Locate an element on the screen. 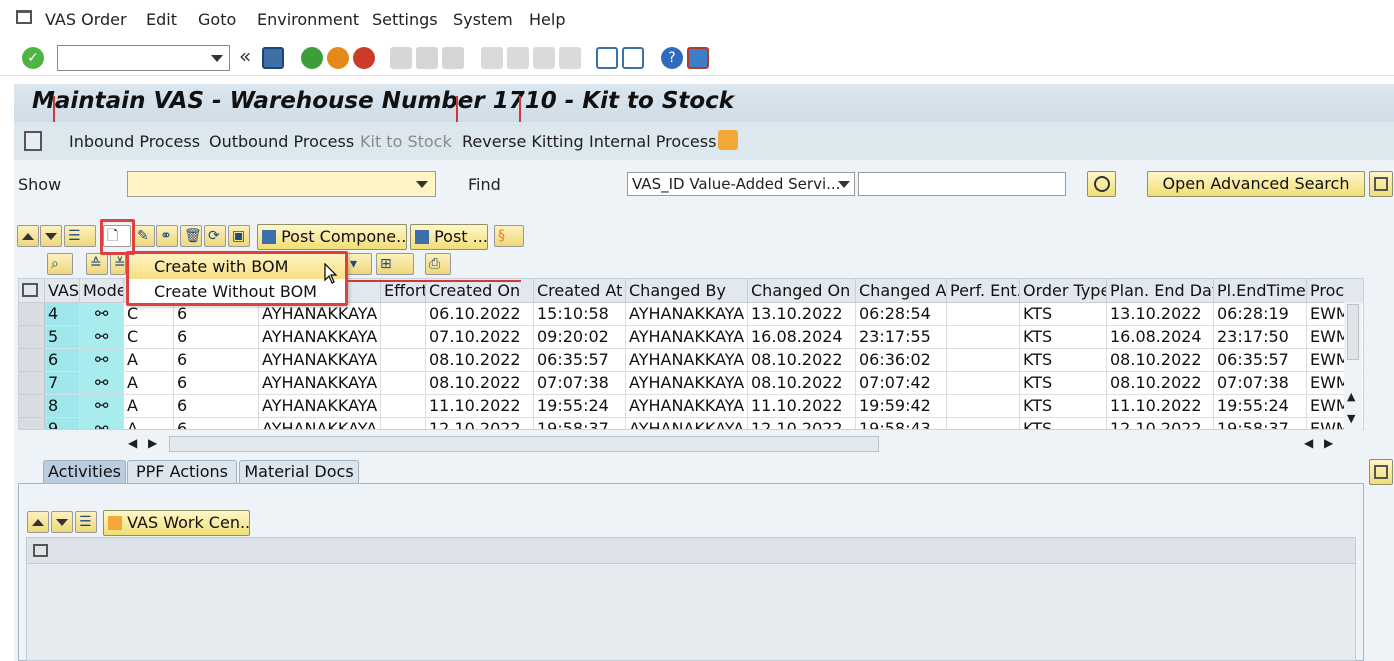 The height and width of the screenshot is (661, 1394). activities-scroll-up-button is located at coordinates (38, 522).